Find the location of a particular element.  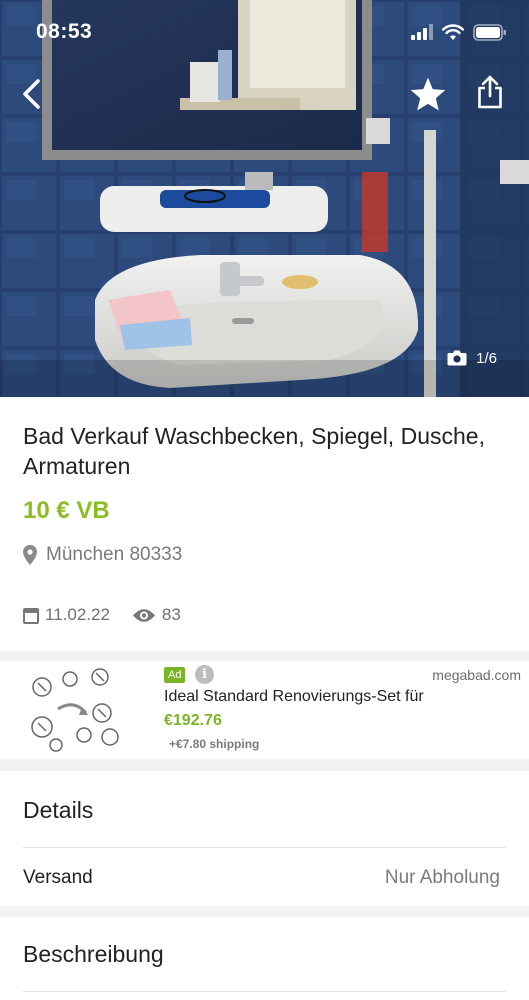

status-icons is located at coordinates (459, 32).